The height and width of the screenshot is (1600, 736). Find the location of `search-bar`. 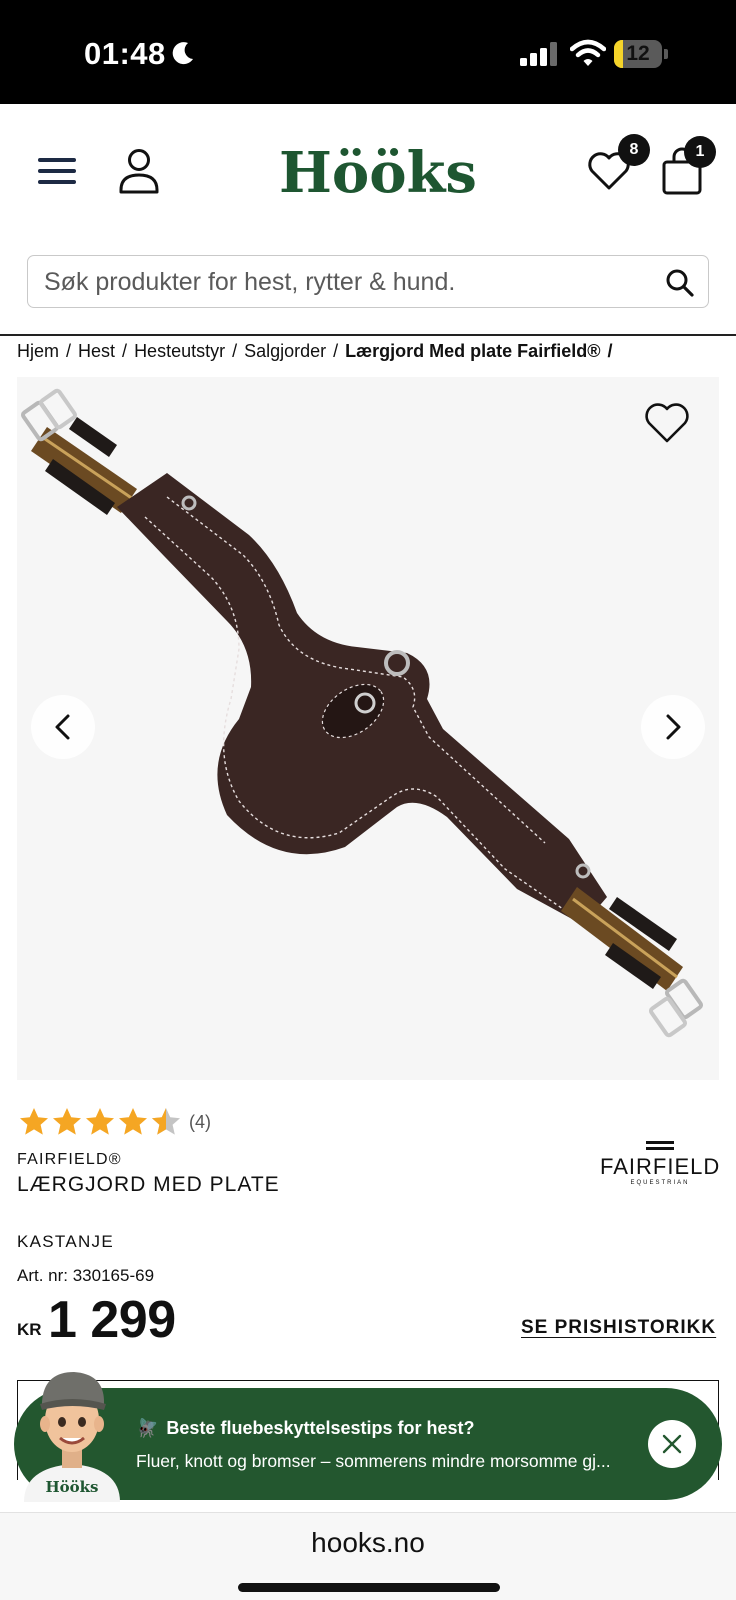

search-bar is located at coordinates (368, 281).